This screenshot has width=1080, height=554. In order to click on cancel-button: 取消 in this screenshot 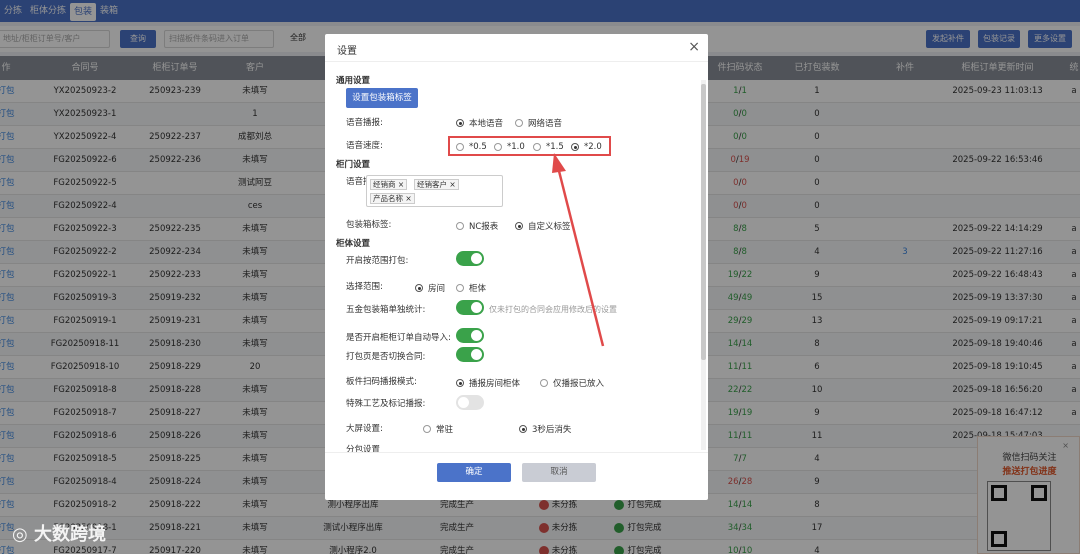, I will do `click(559, 472)`.